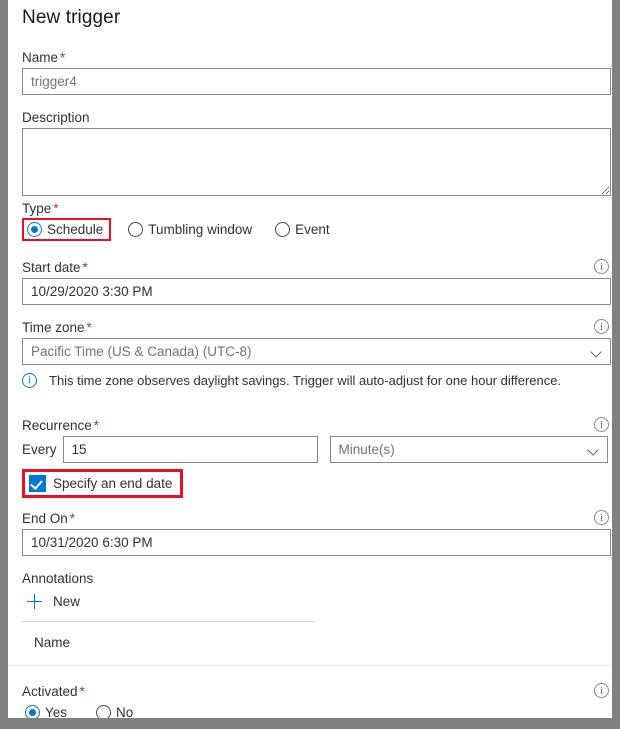  I want to click on type-option-label: Event, so click(312, 229).